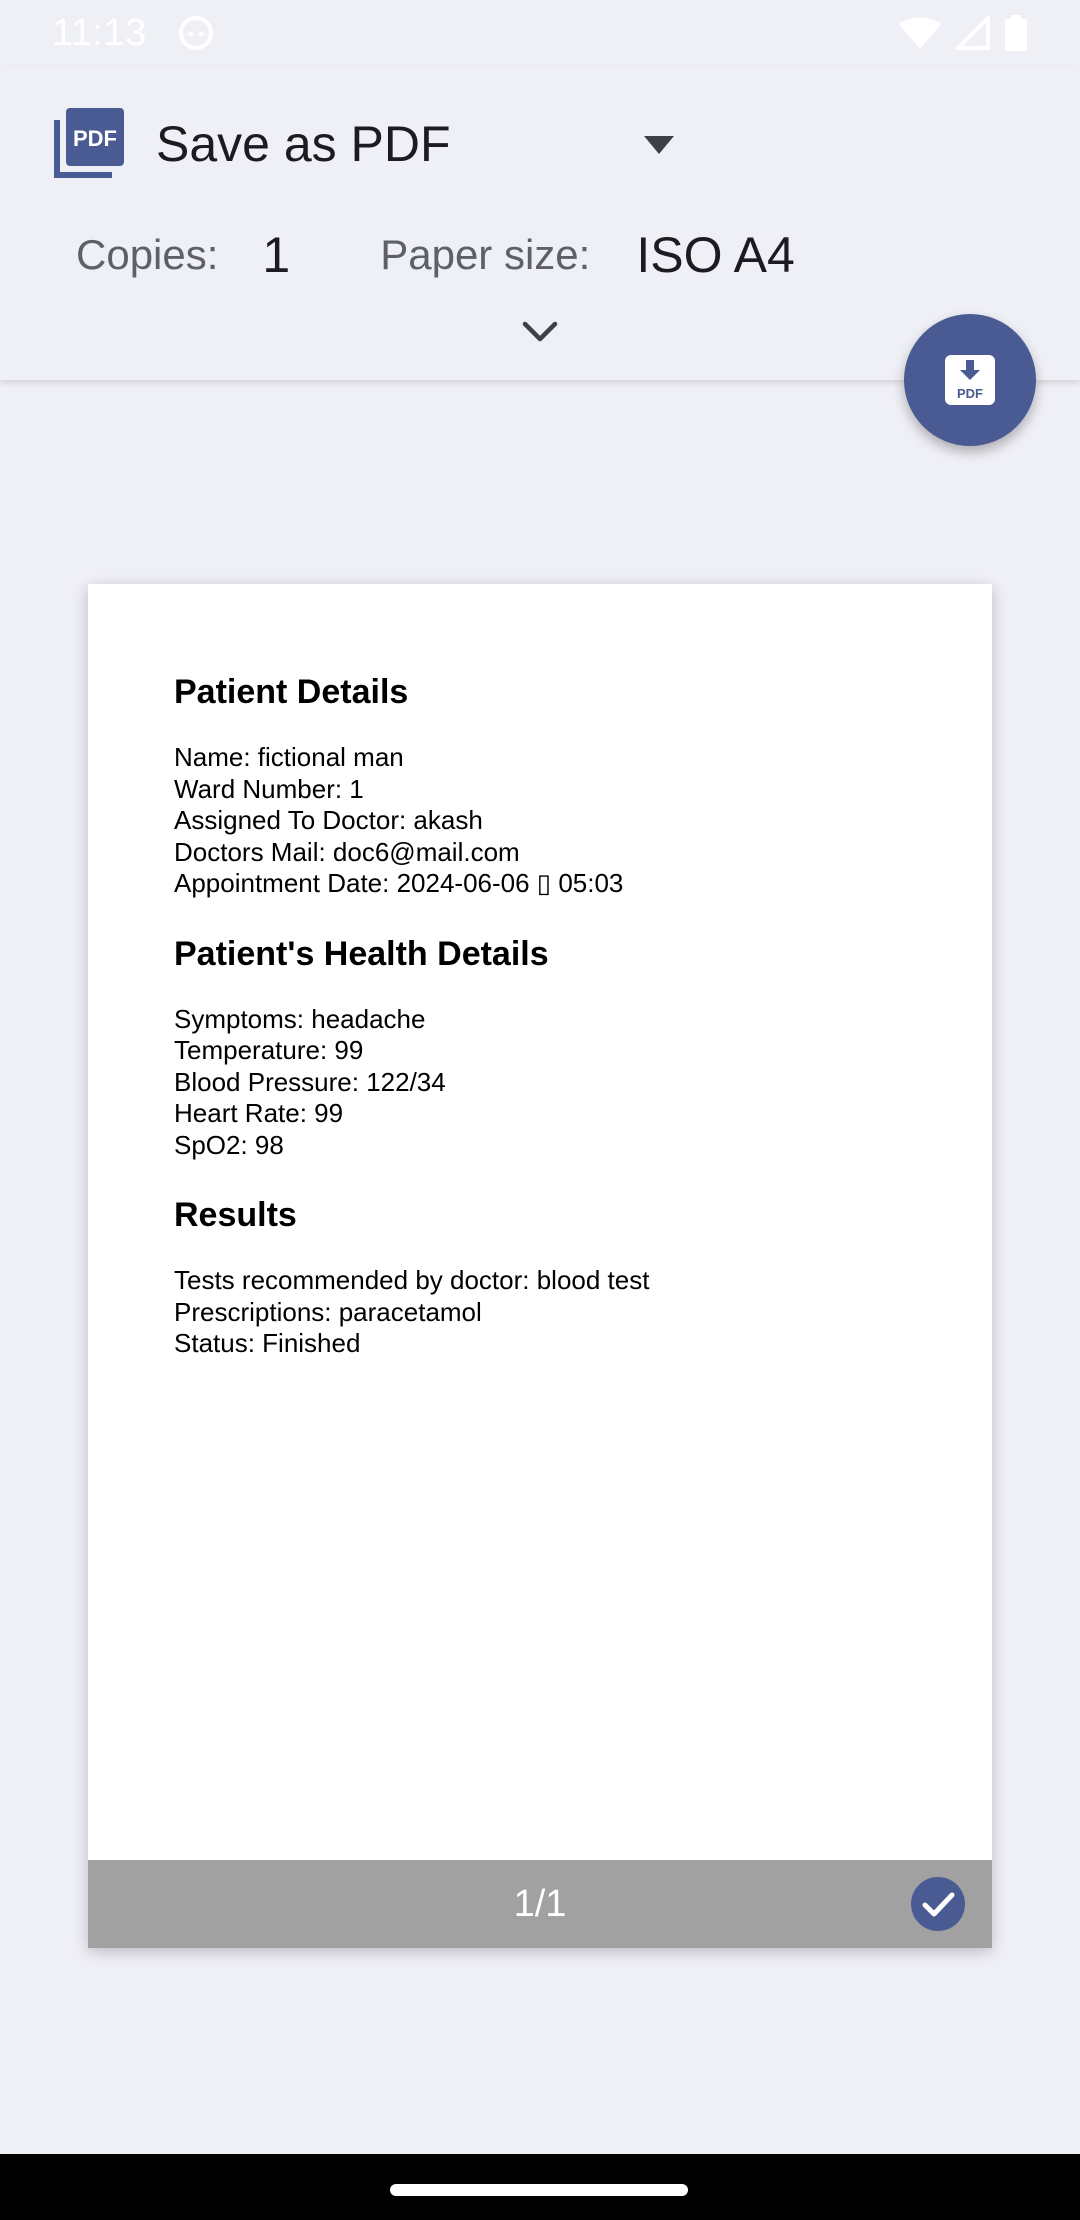 Image resolution: width=1080 pixels, height=2220 pixels. I want to click on status-icons, so click(963, 33).